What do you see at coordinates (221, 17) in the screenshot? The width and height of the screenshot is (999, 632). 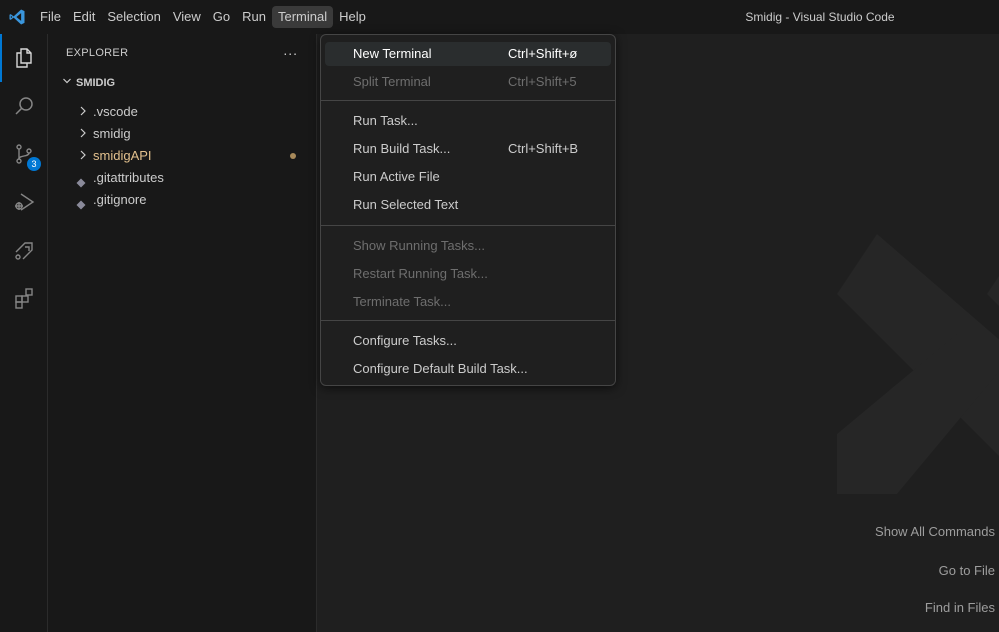 I see `menu-go: Go` at bounding box center [221, 17].